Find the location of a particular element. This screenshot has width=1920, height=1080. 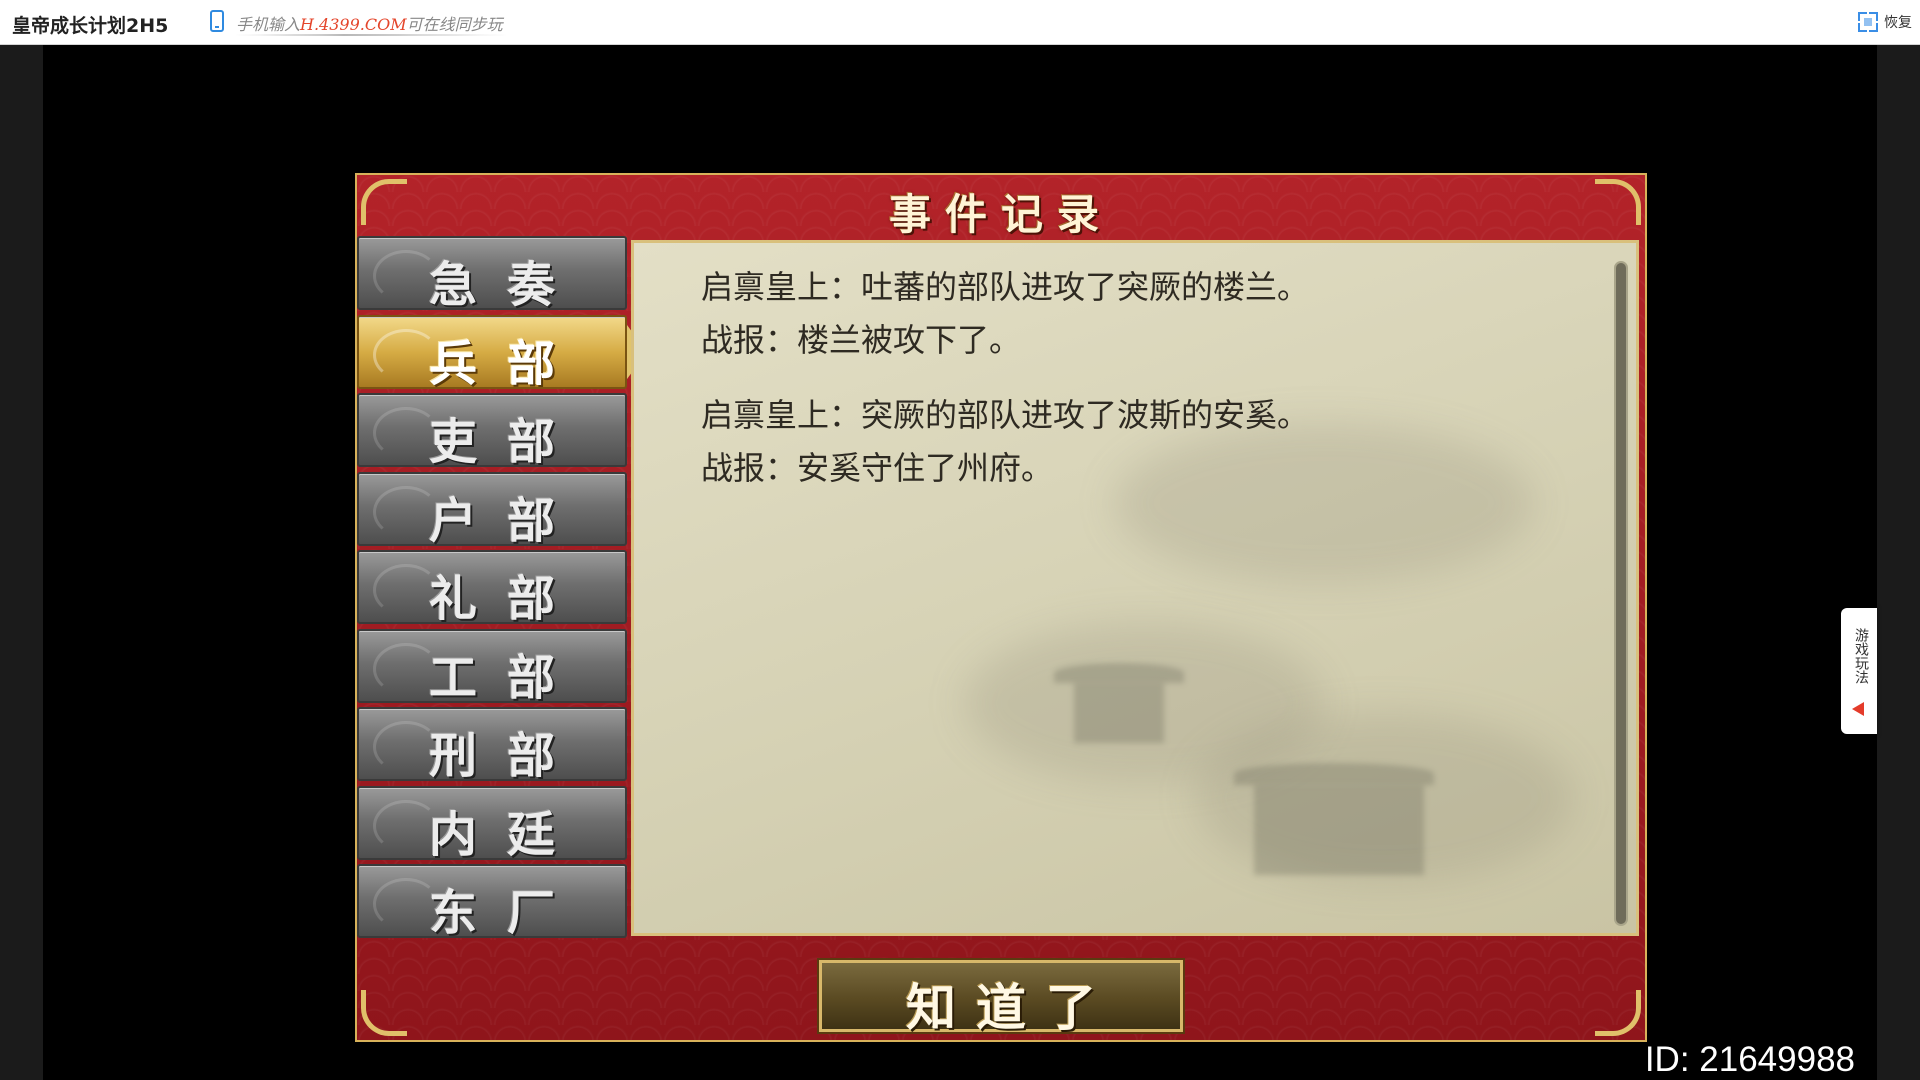

gameplay-guide-tab: 游戏玩法 is located at coordinates (1859, 671).